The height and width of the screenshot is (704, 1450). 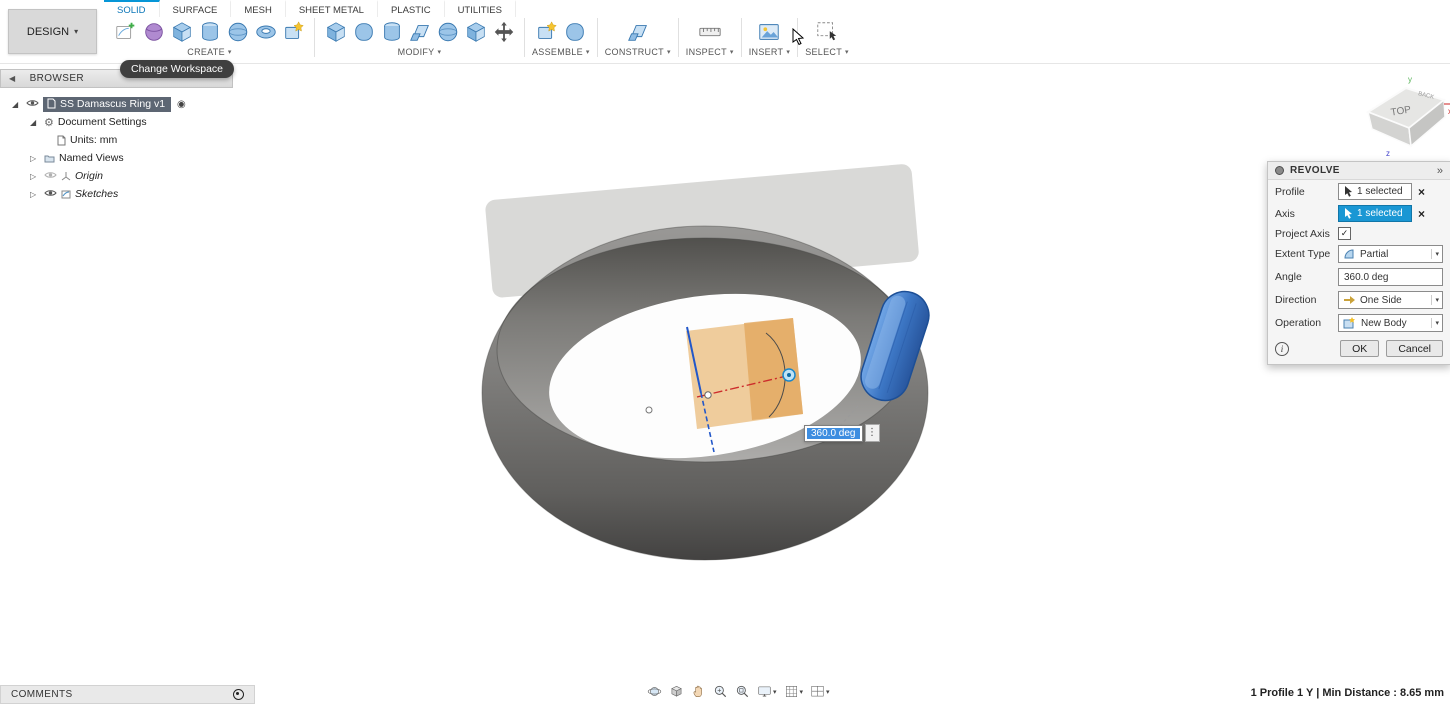 I want to click on profile-label: Profile, so click(x=1290, y=191).